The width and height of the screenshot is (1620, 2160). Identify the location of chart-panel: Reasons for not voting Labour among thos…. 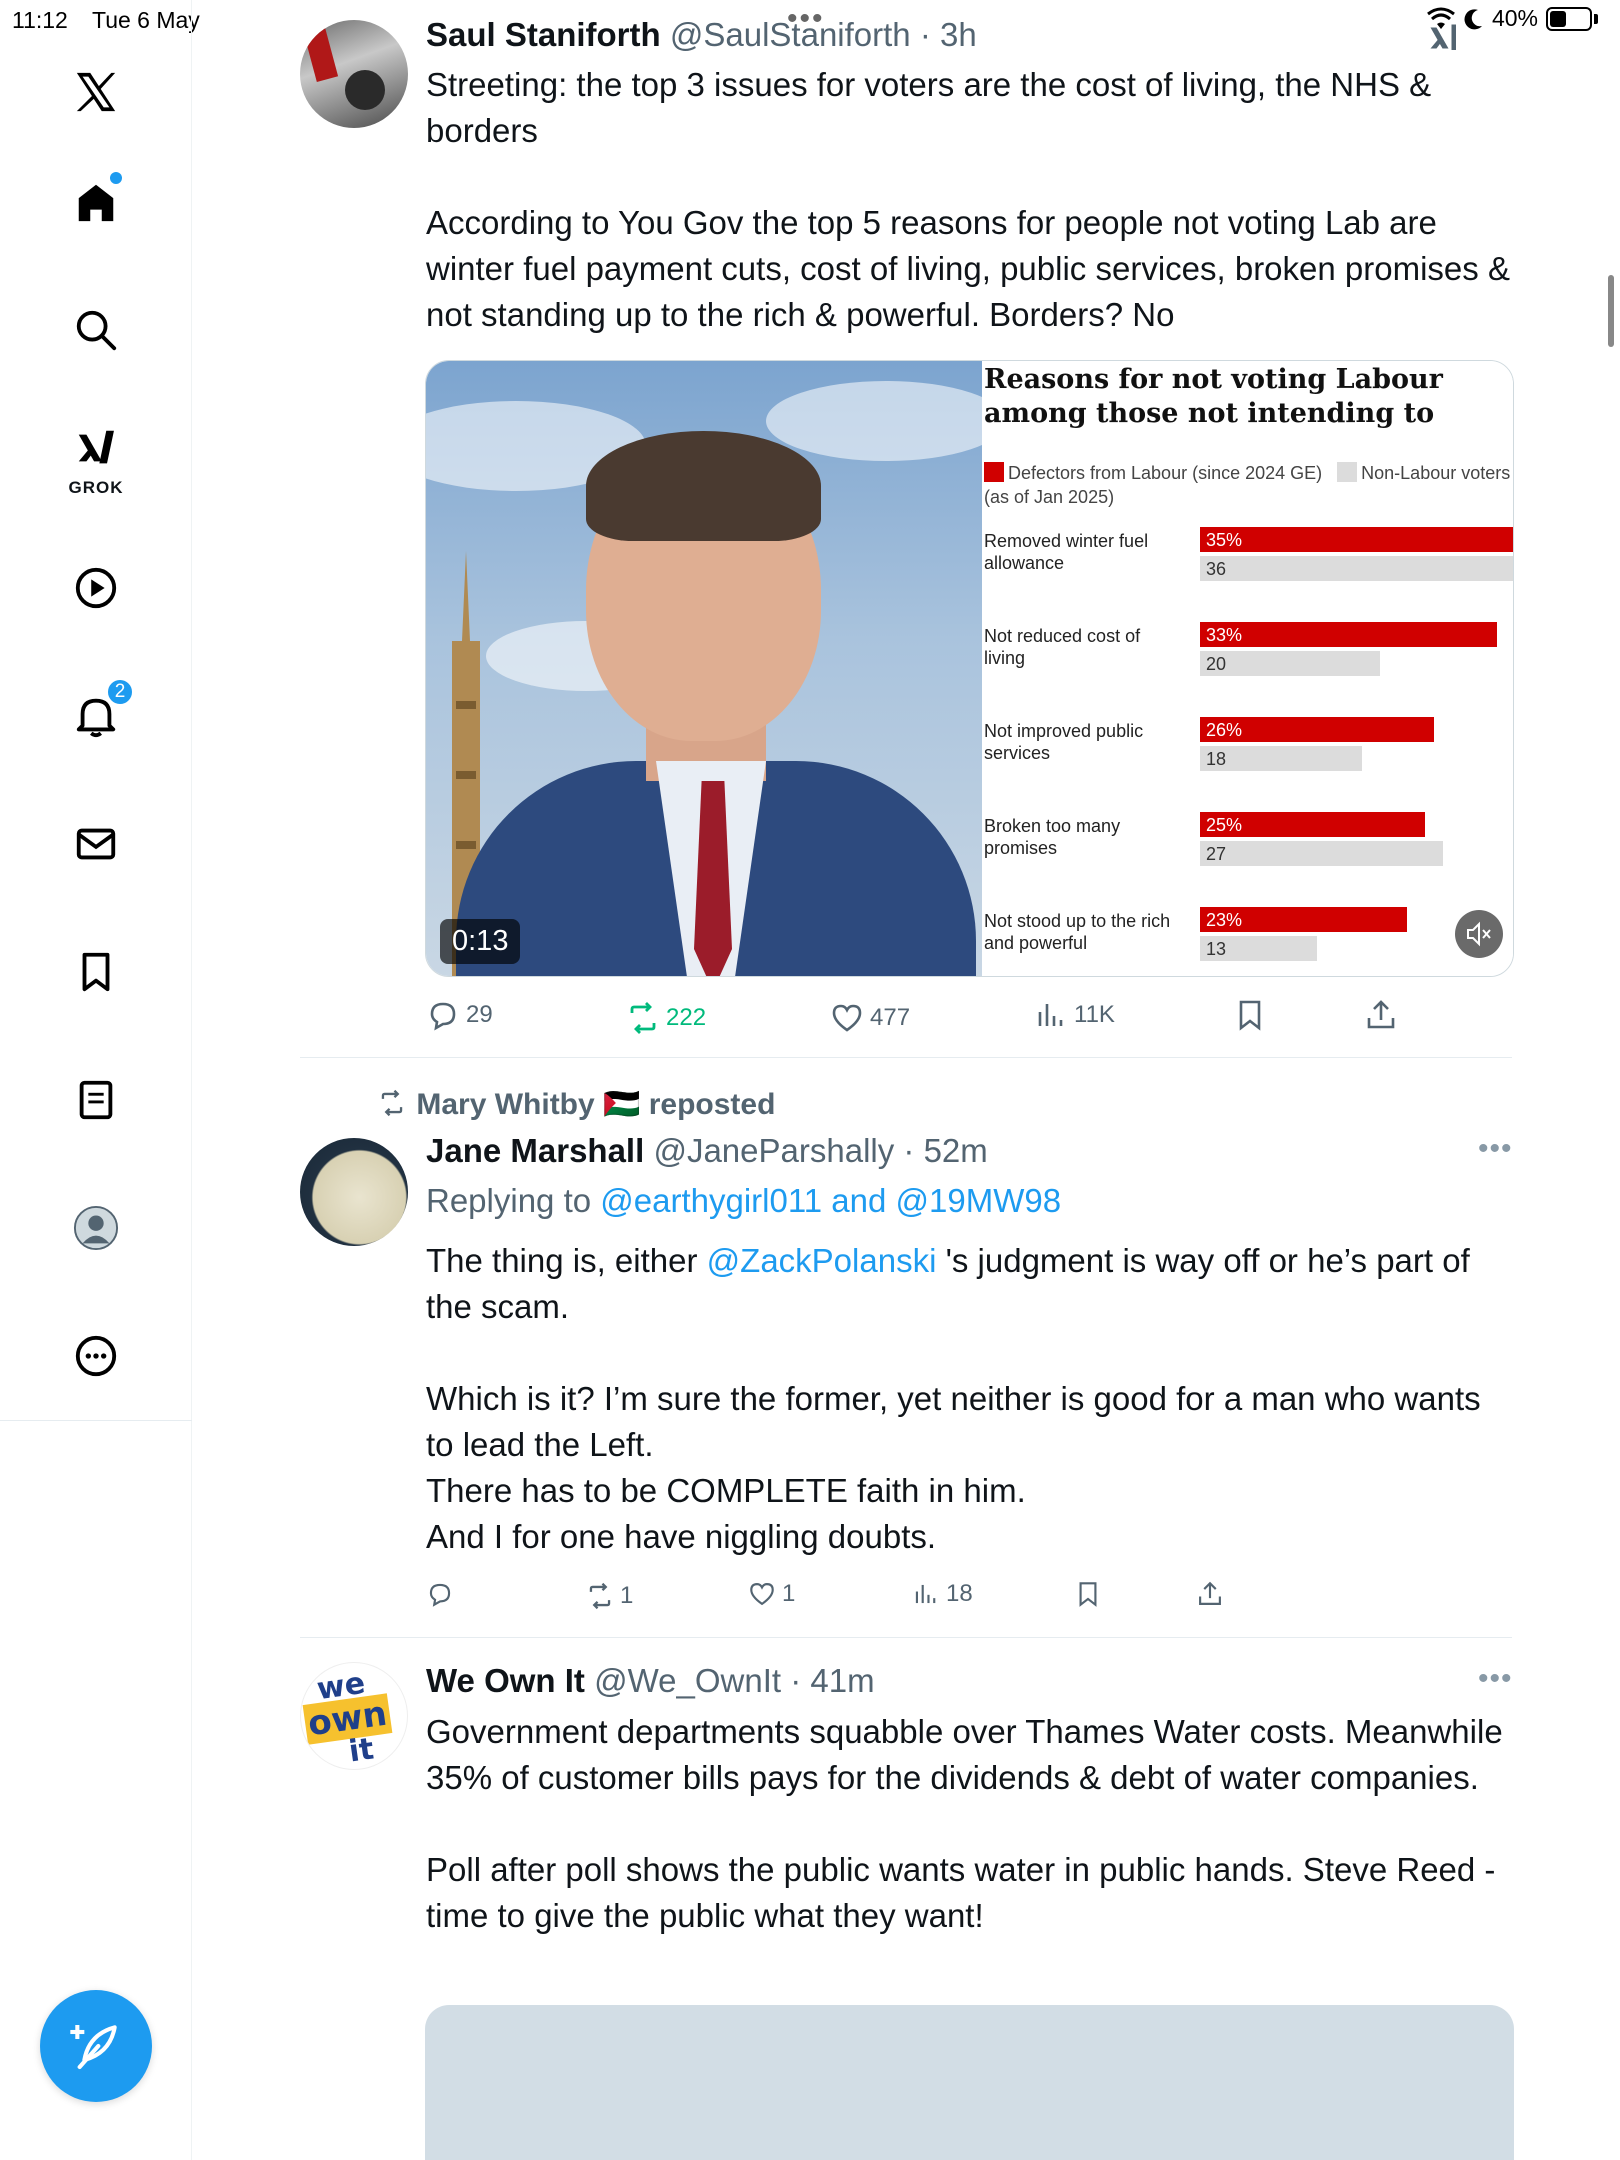
(1247, 668).